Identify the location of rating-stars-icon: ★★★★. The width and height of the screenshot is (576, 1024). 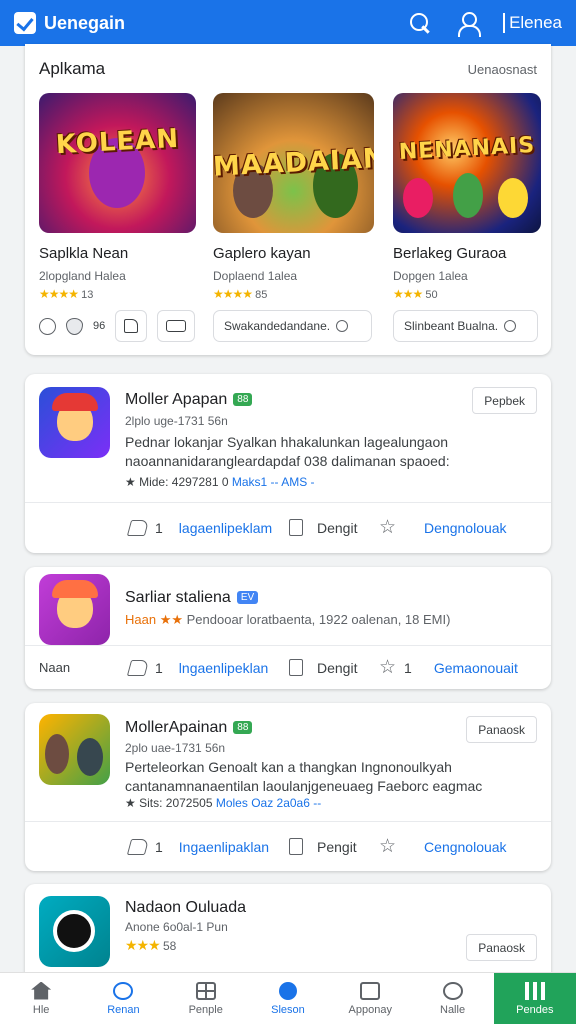
(233, 294).